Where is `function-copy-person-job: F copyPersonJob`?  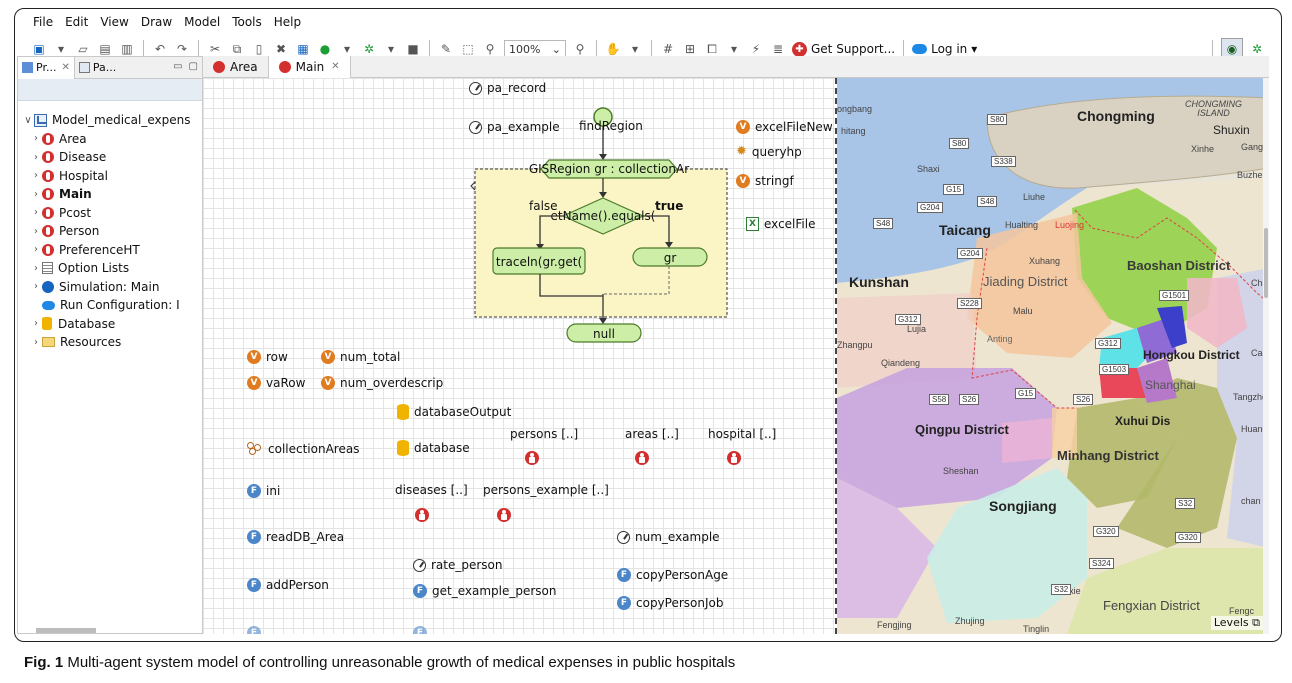 function-copy-person-job: F copyPersonJob is located at coordinates (670, 603).